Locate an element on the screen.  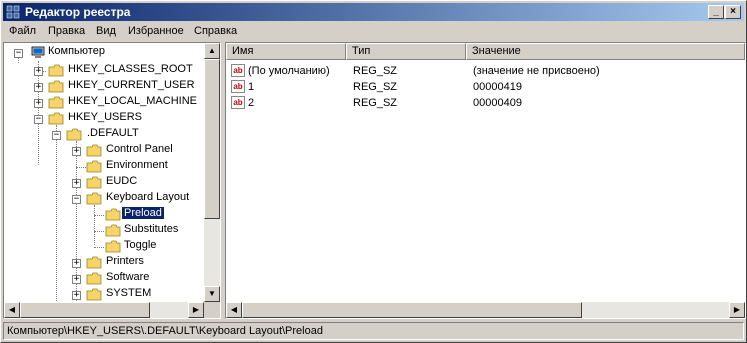
tree-item-substitutes: Substitutes is located at coordinates (151, 229).